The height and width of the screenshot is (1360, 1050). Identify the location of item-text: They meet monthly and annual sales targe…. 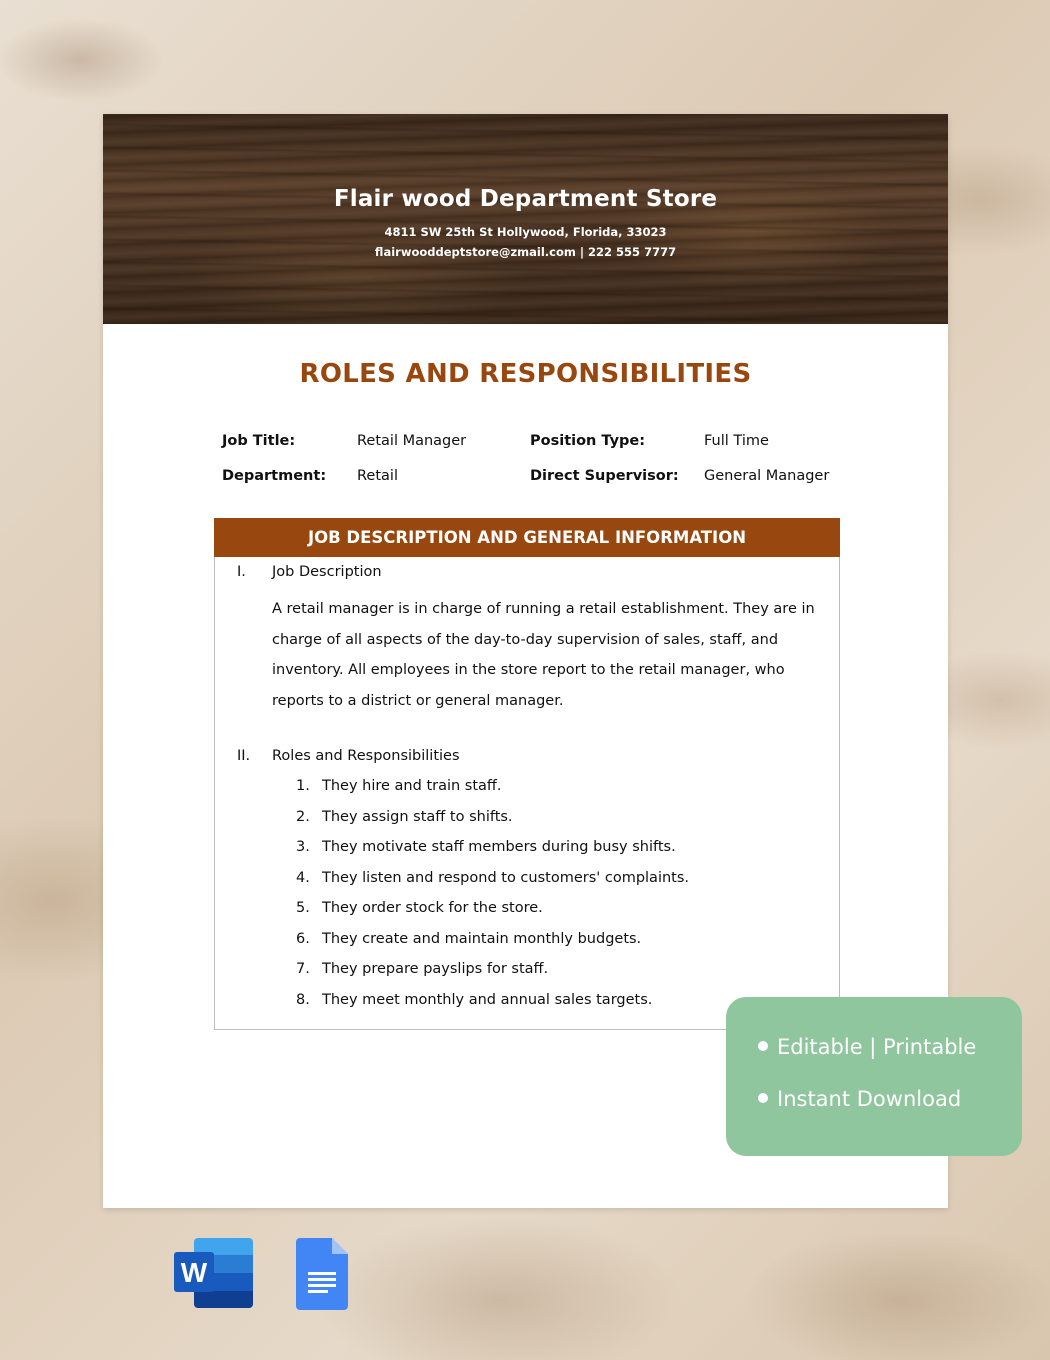
(487, 999).